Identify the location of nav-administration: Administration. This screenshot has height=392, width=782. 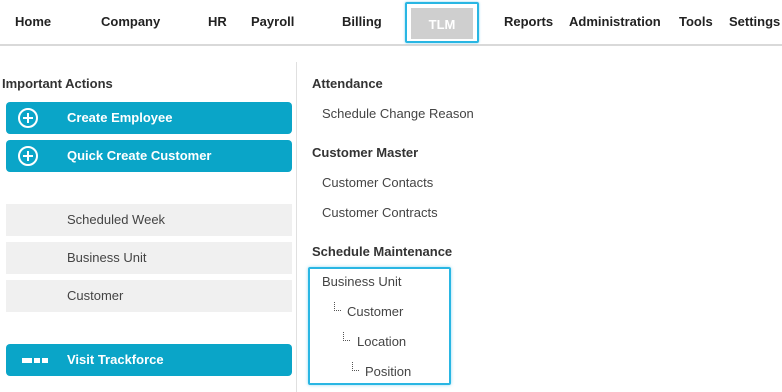
(615, 22).